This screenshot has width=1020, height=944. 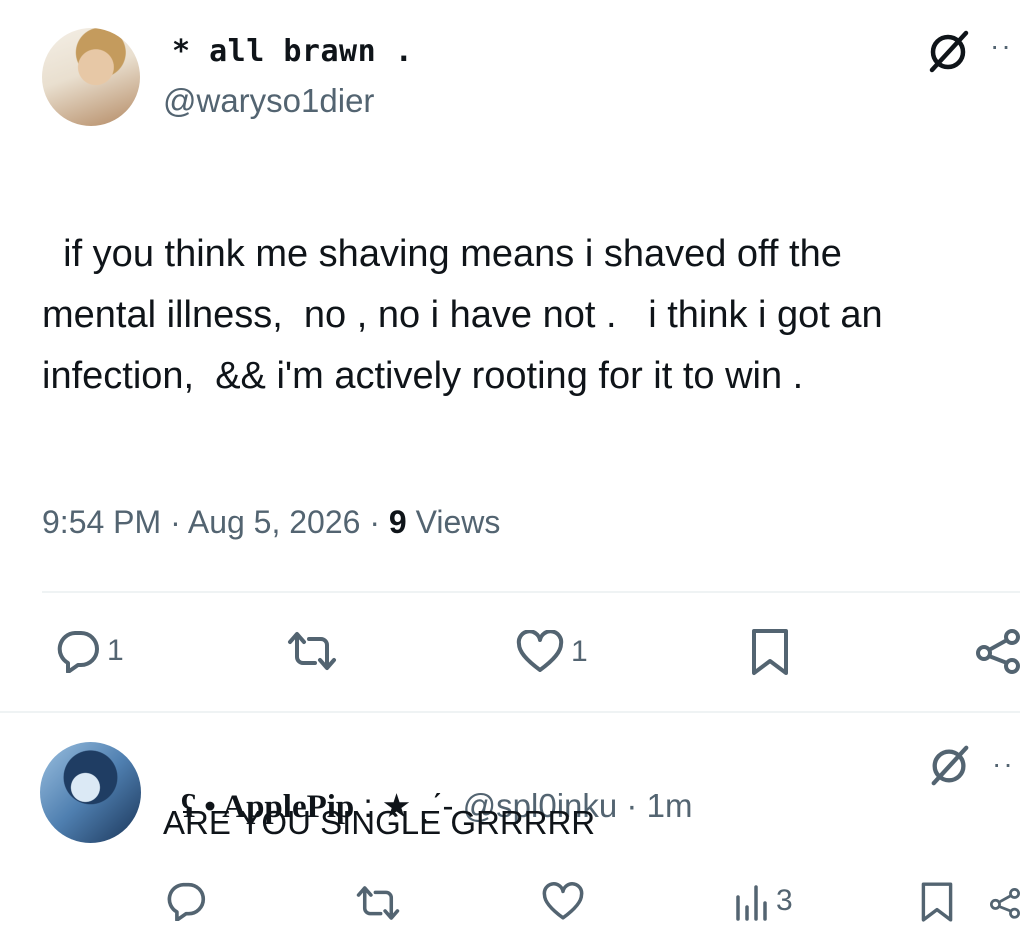 I want to click on author-avatar, so click(x=91, y=77).